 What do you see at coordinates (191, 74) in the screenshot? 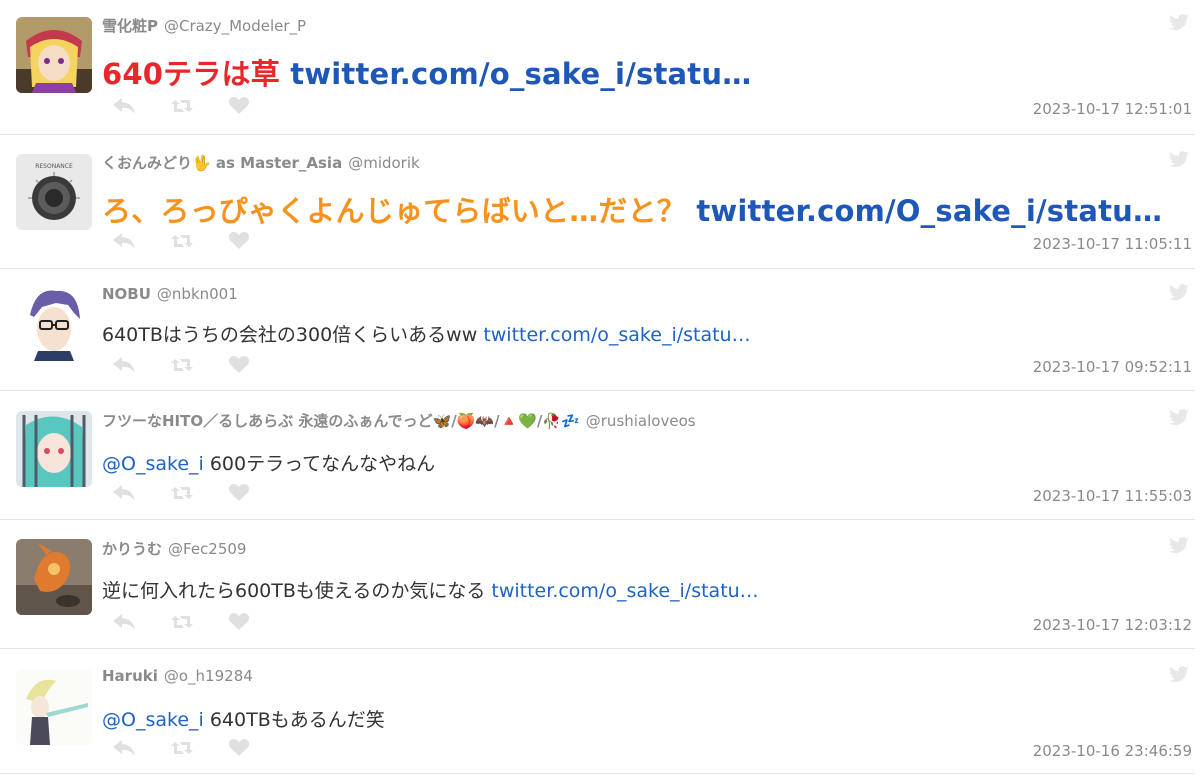
I see `tweet-text-content: 640テラは草` at bounding box center [191, 74].